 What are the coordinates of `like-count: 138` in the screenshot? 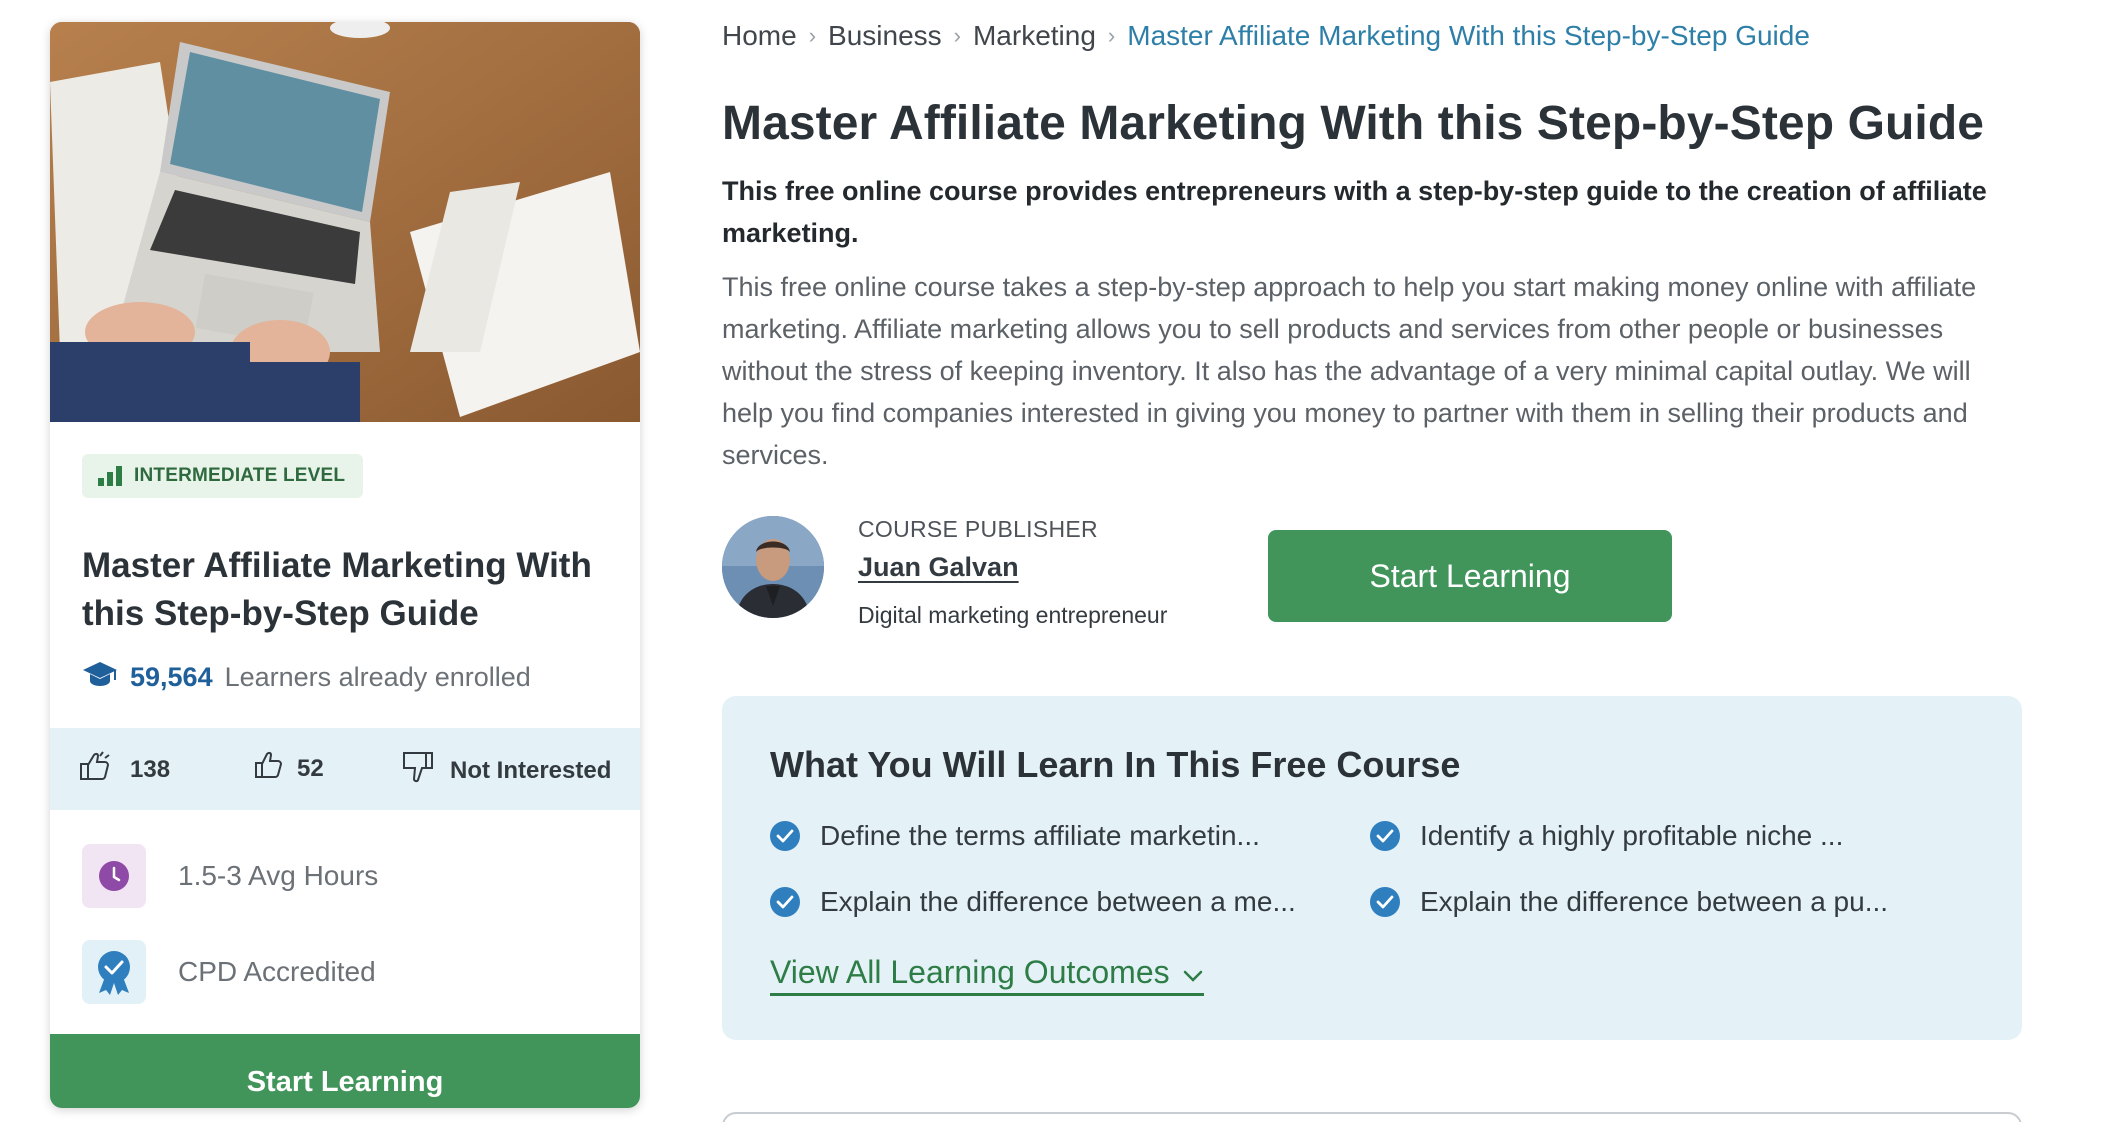 It's located at (150, 769).